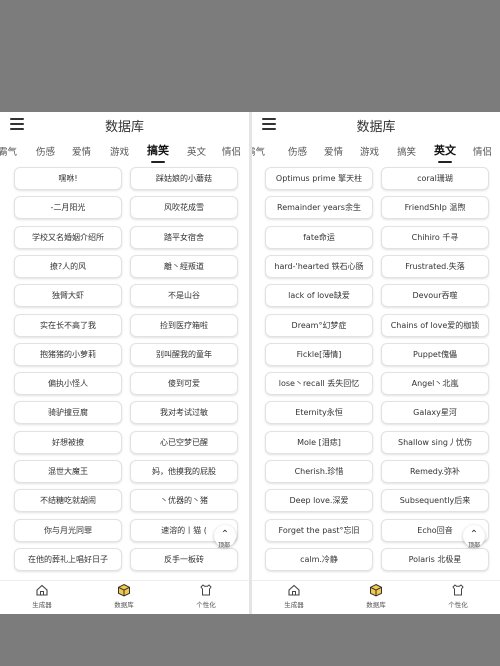  I want to click on nickname-item: Chains of love爱的枷锁, so click(435, 325).